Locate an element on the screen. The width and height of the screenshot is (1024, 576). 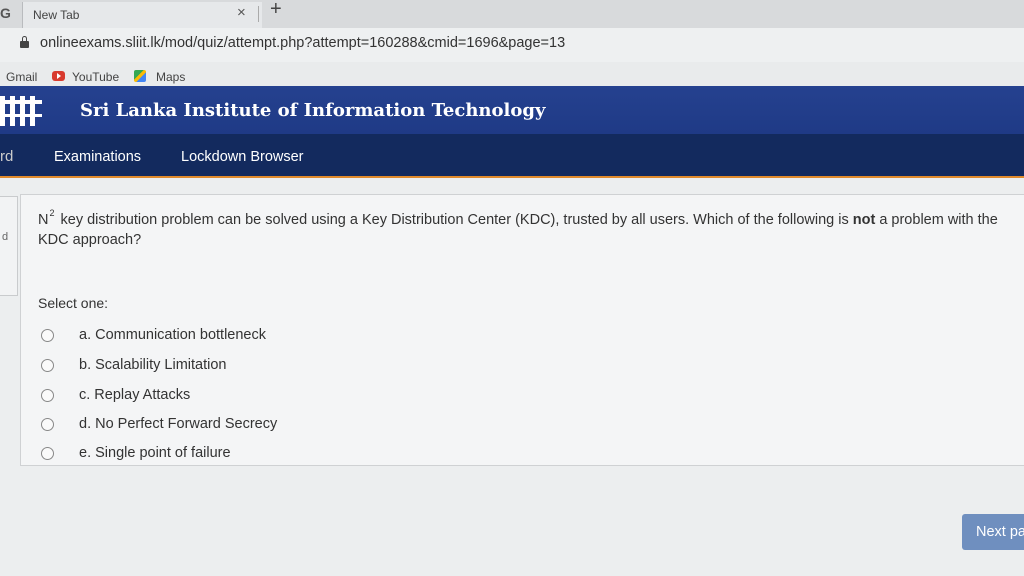
nav-item-truncated: rd is located at coordinates (6, 156).